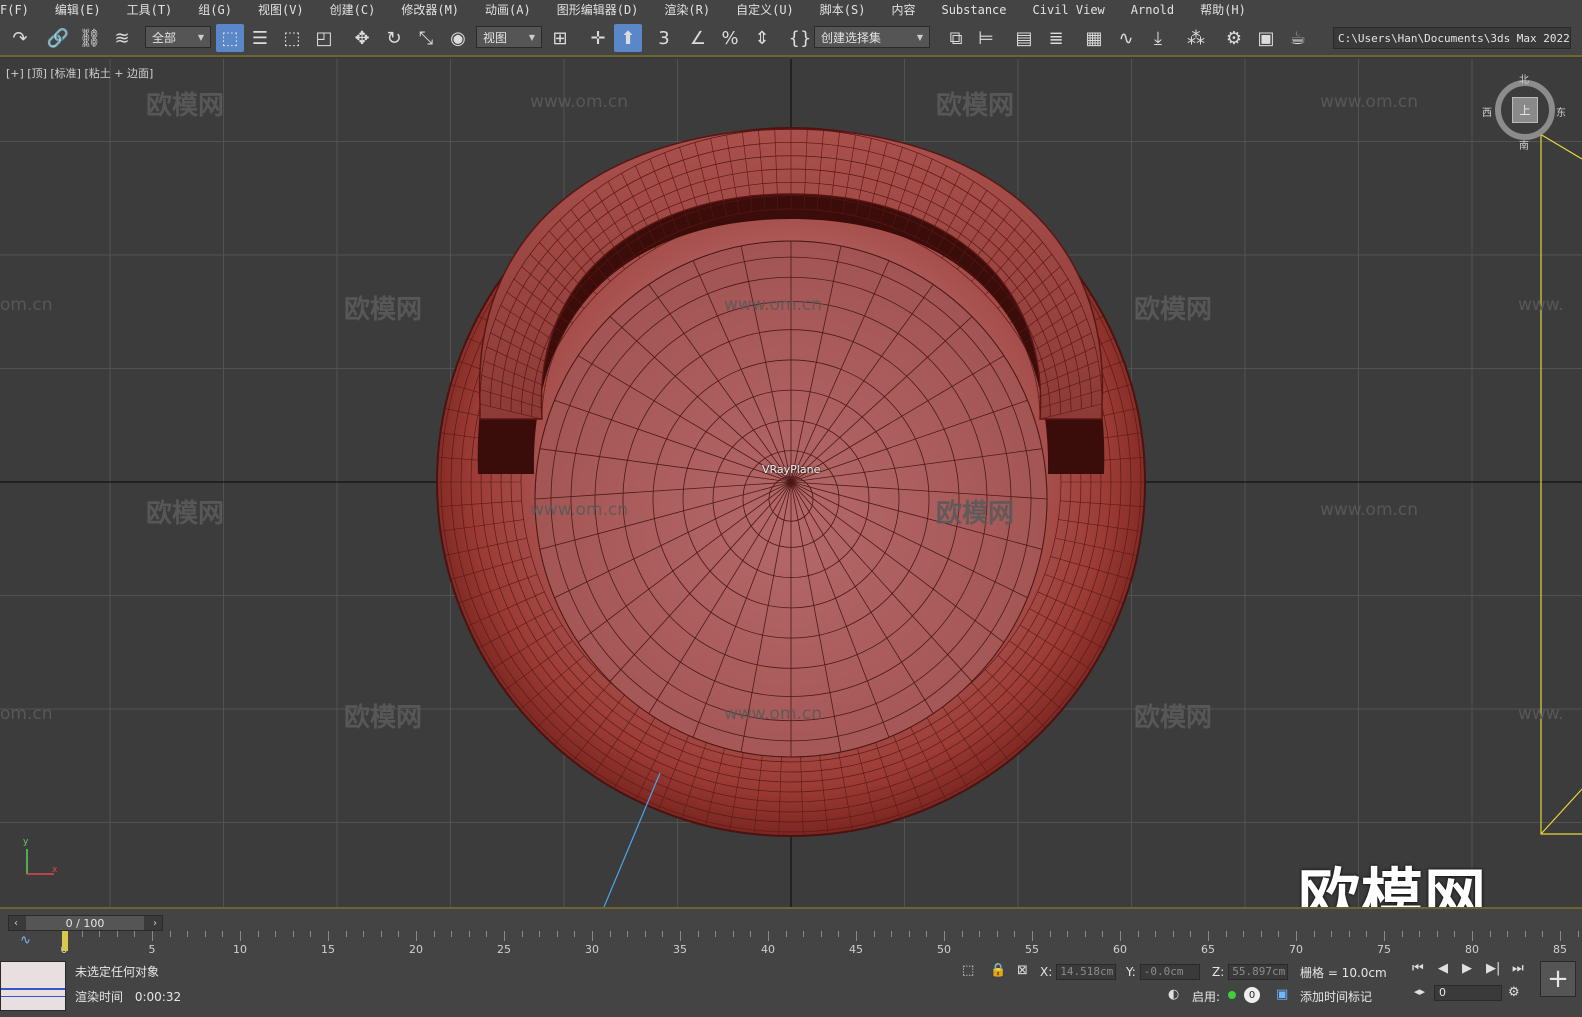  What do you see at coordinates (800, 38) in the screenshot?
I see `edit-named-selection-icon: {}` at bounding box center [800, 38].